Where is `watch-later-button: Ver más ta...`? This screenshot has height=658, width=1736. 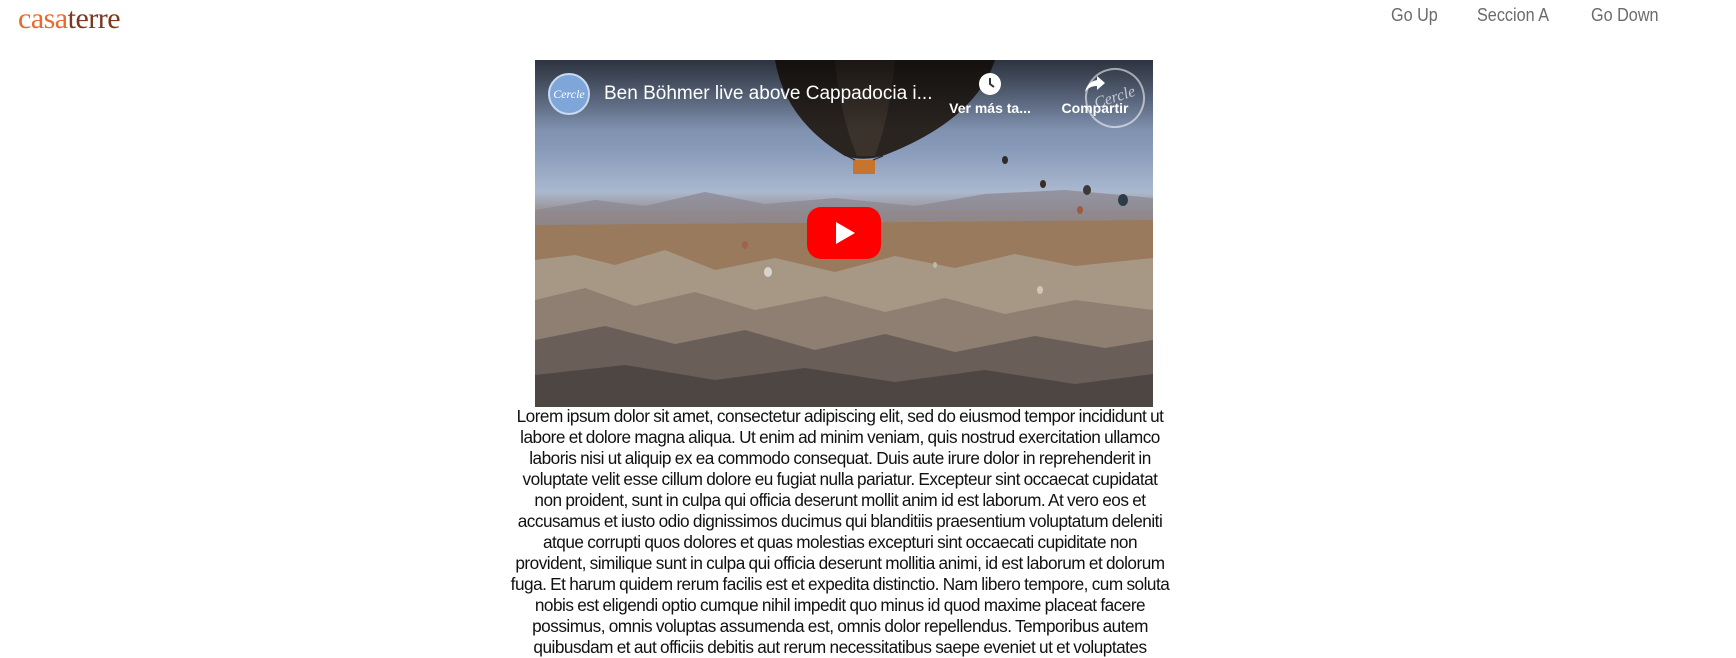 watch-later-button: Ver más ta... is located at coordinates (990, 94).